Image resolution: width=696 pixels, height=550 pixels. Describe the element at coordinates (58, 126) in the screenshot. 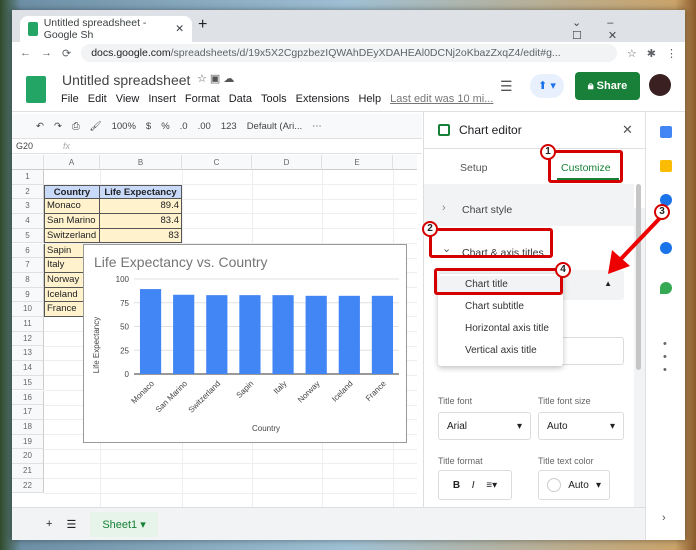

I see `redo-icon: ↷` at that location.